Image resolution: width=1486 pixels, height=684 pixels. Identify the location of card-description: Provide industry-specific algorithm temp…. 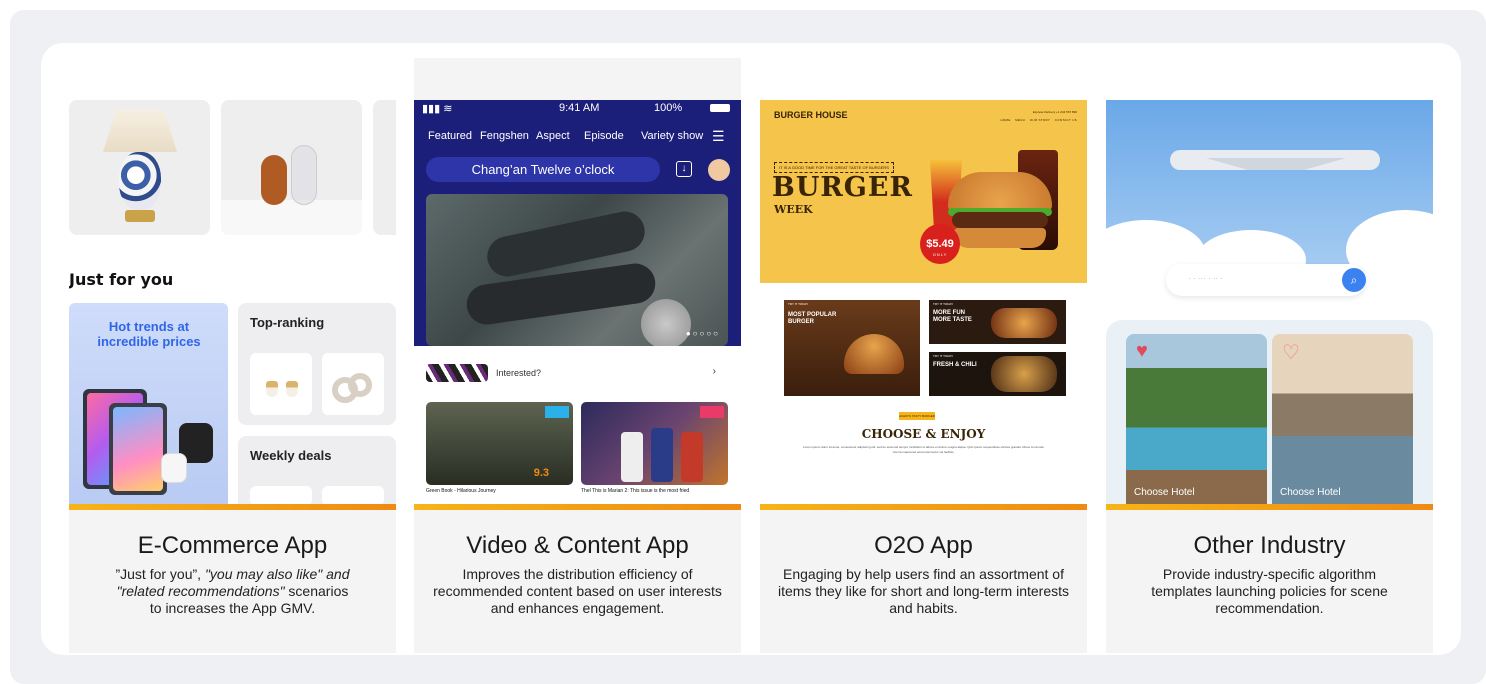
(1269, 591).